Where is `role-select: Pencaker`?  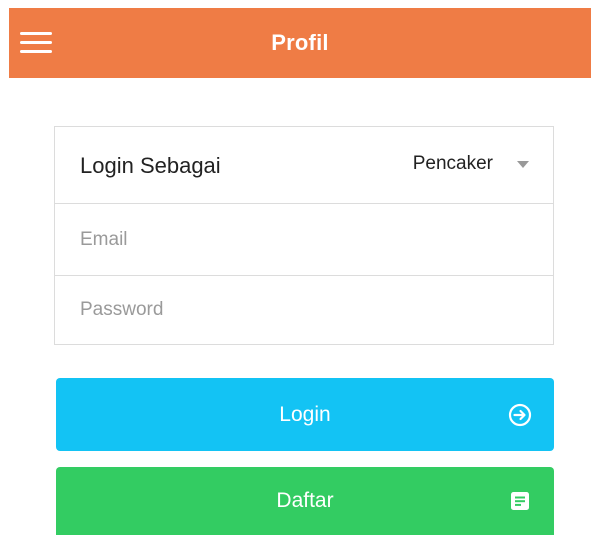
role-select: Pencaker is located at coordinates (471, 164).